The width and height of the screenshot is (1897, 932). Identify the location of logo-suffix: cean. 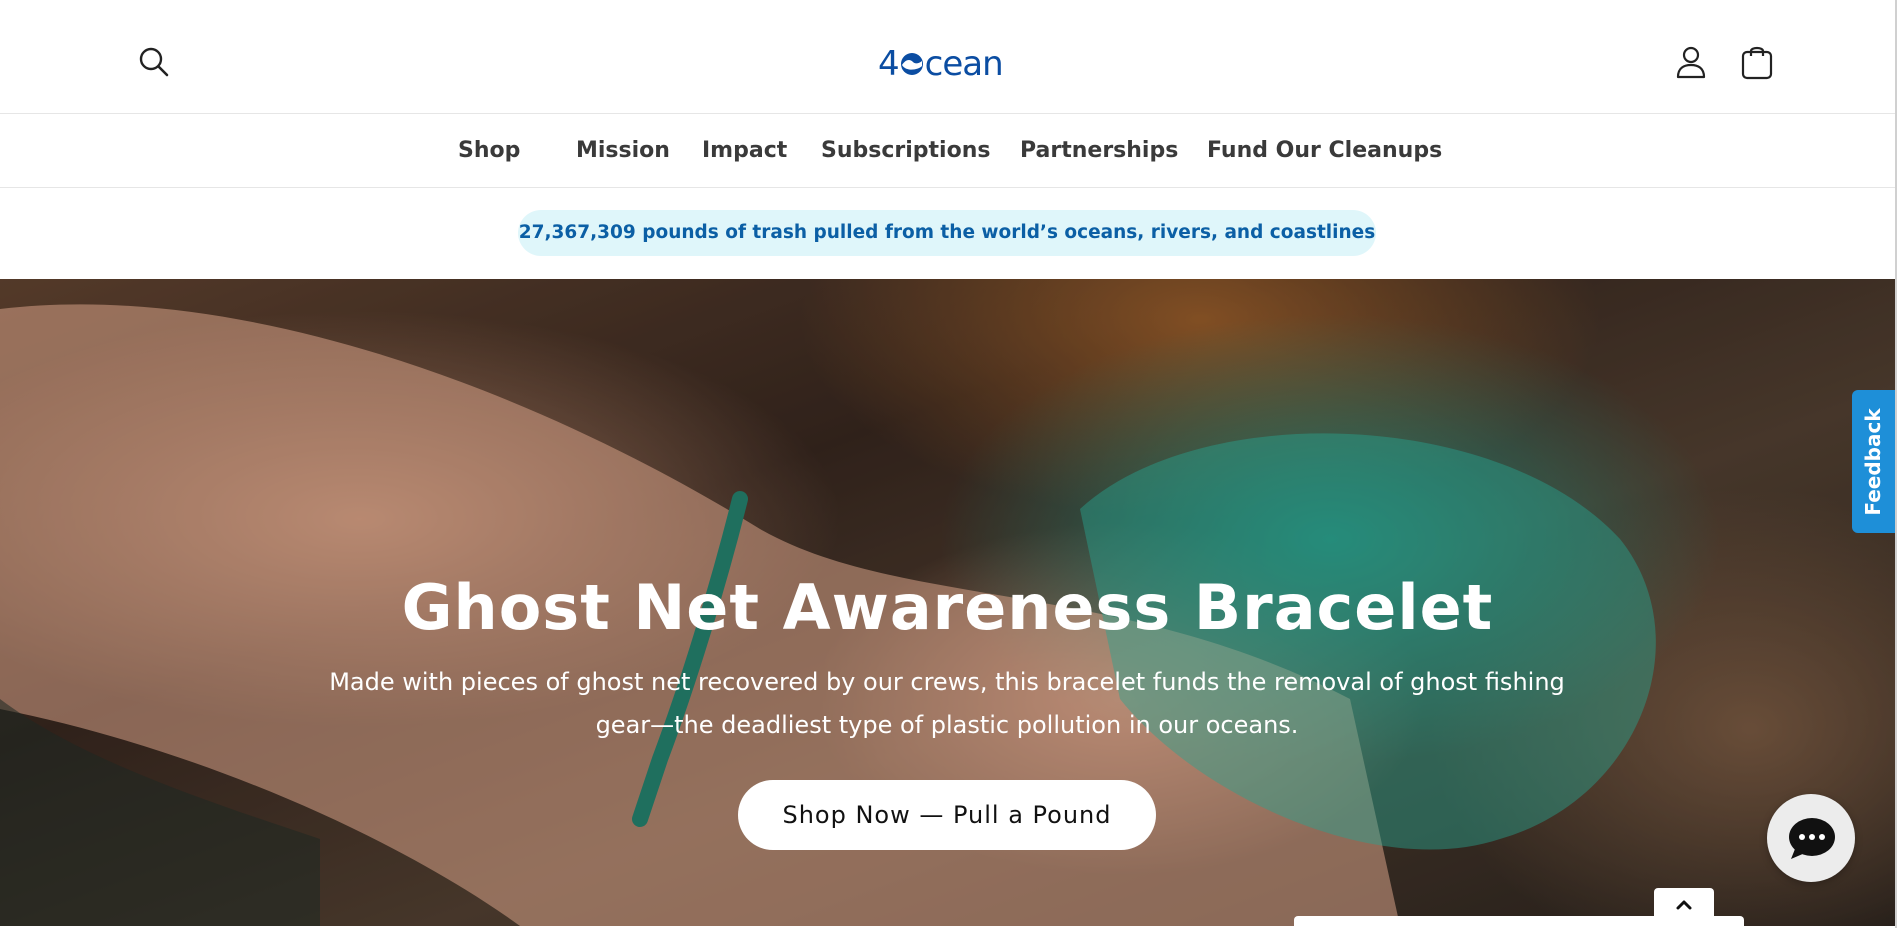
(964, 64).